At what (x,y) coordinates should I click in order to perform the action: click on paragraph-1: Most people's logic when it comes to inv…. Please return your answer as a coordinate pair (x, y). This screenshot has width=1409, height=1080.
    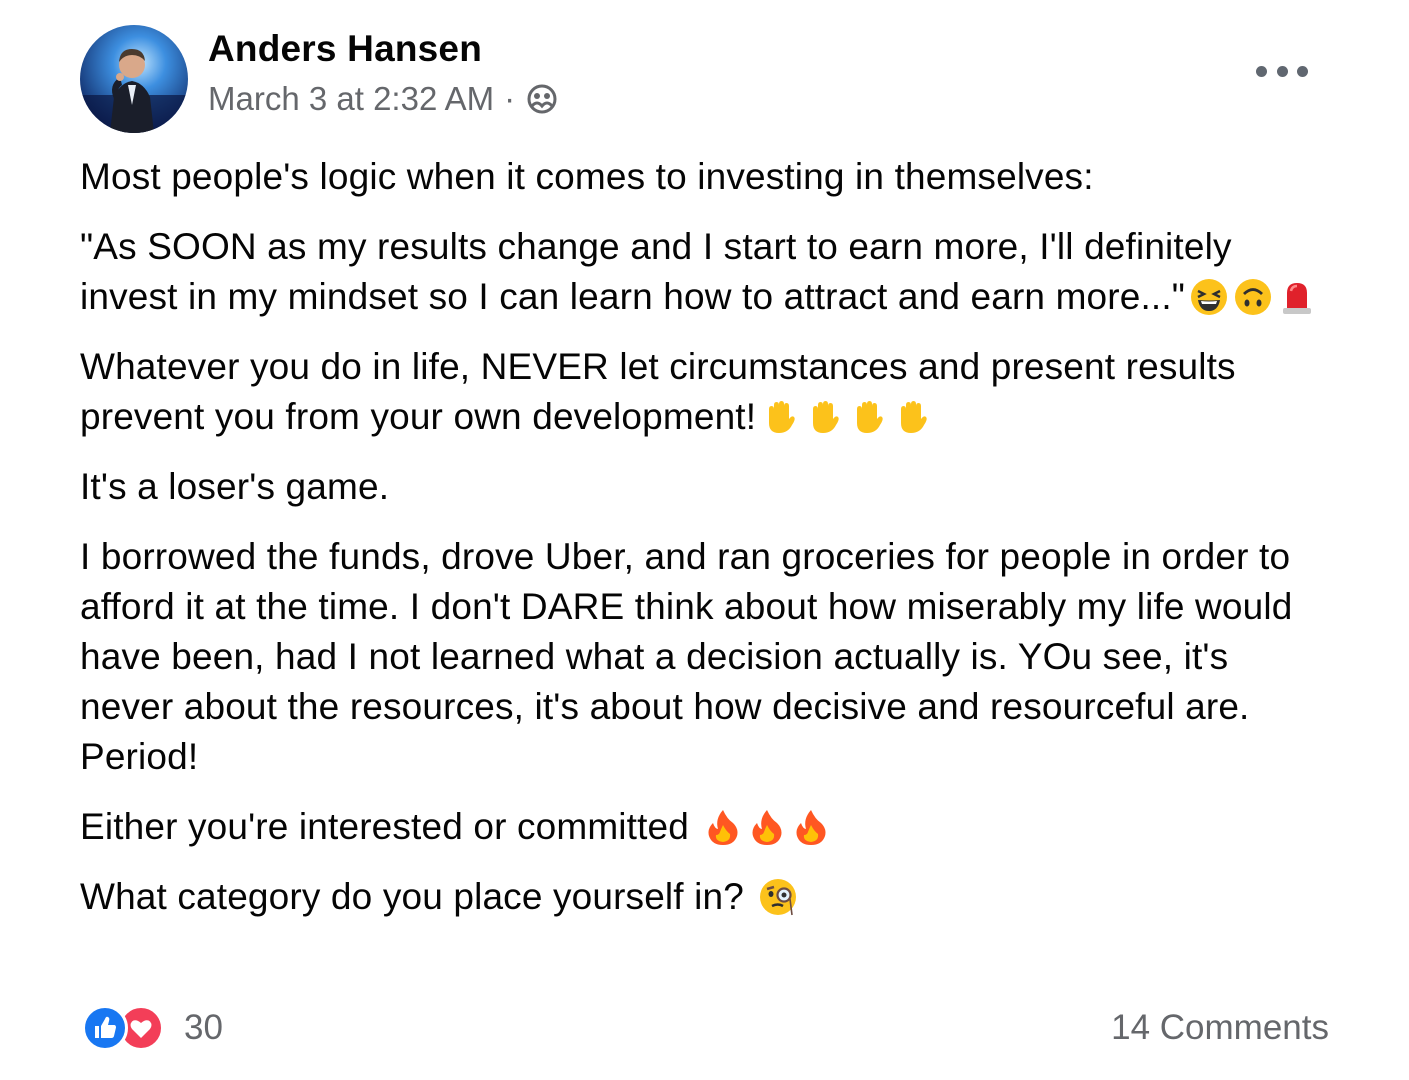
    Looking at the image, I should click on (587, 176).